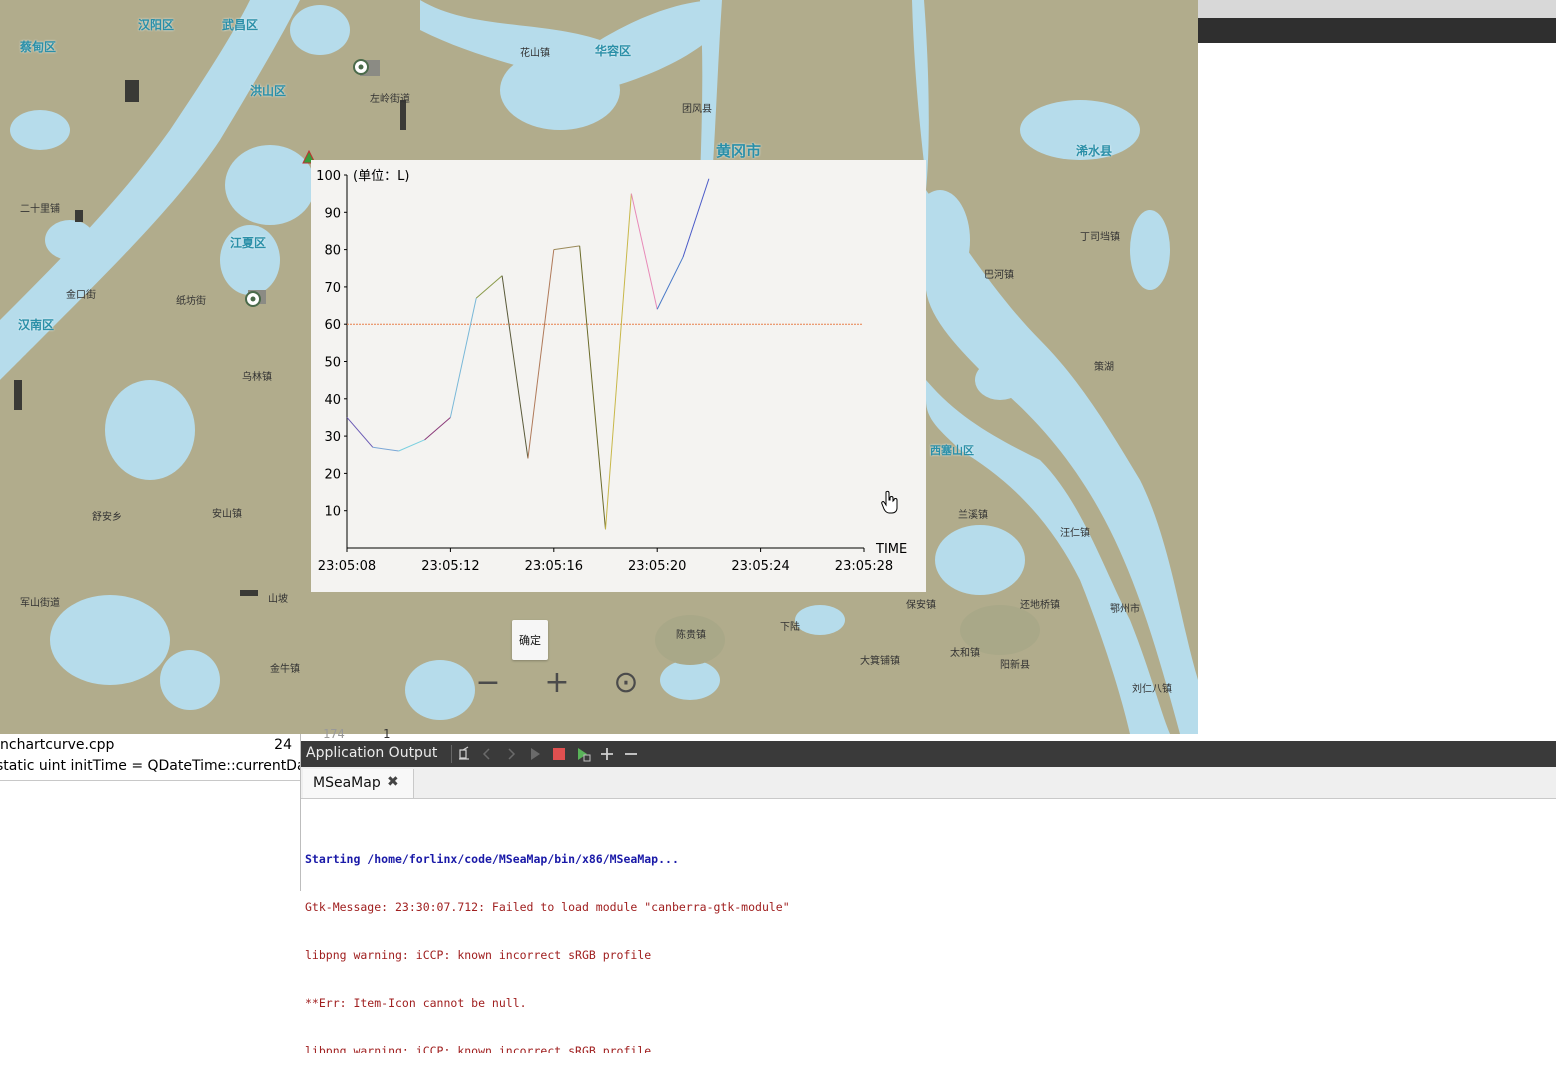  I want to click on place-label: 山坡, so click(278, 599).